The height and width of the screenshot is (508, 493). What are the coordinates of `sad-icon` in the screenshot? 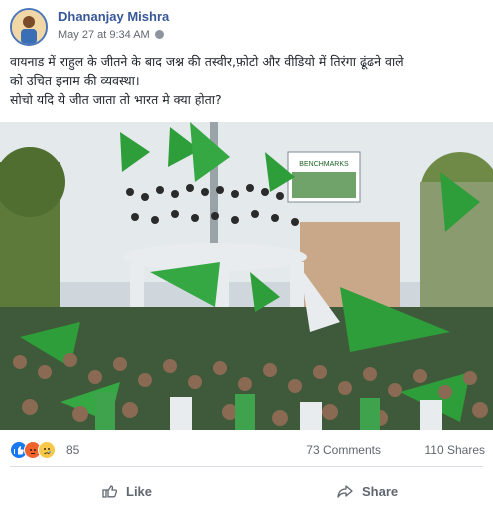 It's located at (47, 450).